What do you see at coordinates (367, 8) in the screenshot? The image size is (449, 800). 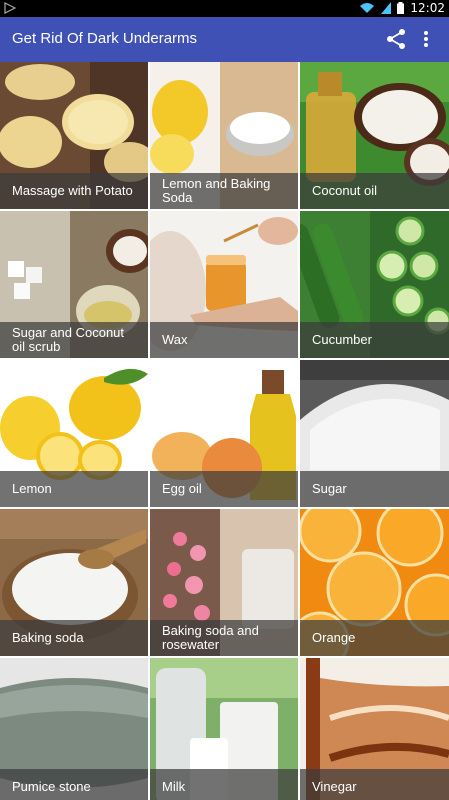 I see `wifi-icon` at bounding box center [367, 8].